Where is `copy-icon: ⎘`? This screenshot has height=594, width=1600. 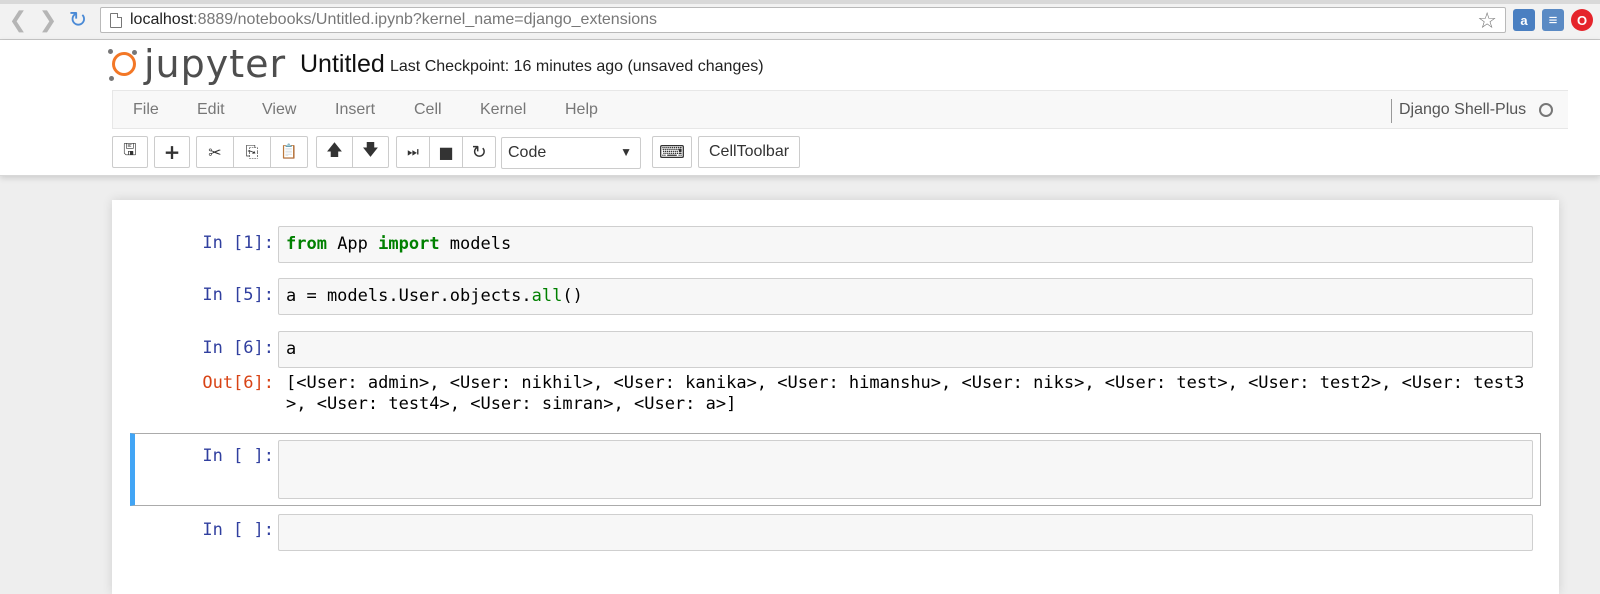 copy-icon: ⎘ is located at coordinates (252, 152).